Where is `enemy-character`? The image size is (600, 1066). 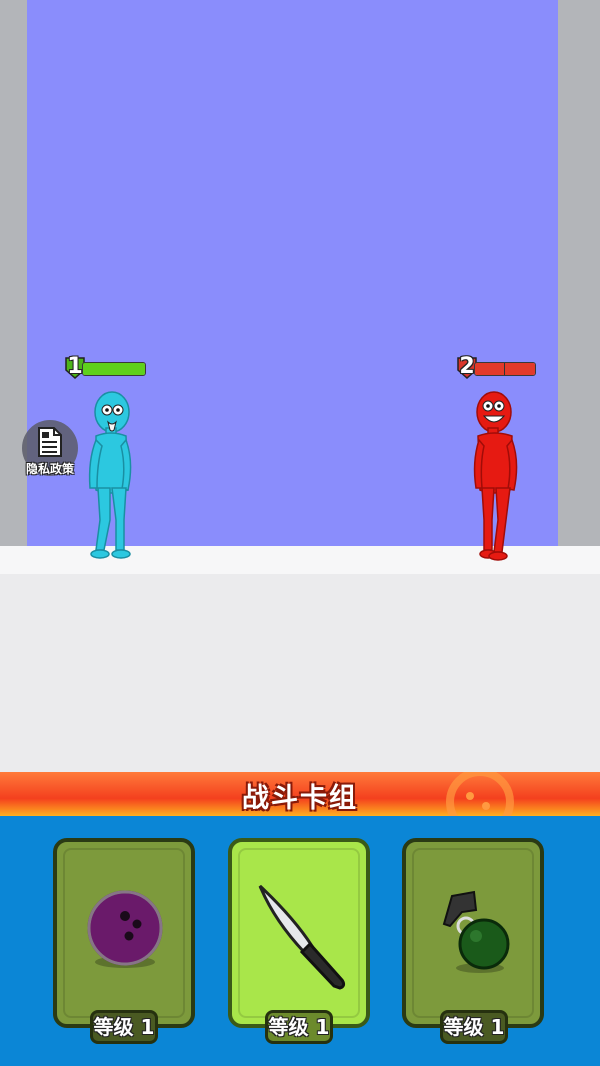 enemy-character is located at coordinates (495, 476).